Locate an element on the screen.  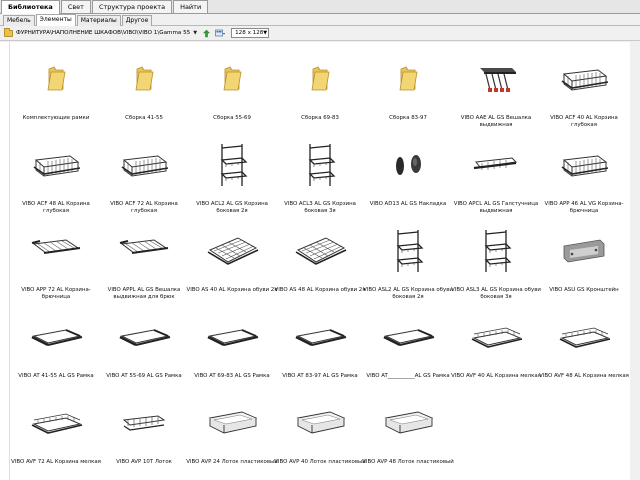
grid-item-label: Комплектующие рамки is located at coordinates (56, 118).